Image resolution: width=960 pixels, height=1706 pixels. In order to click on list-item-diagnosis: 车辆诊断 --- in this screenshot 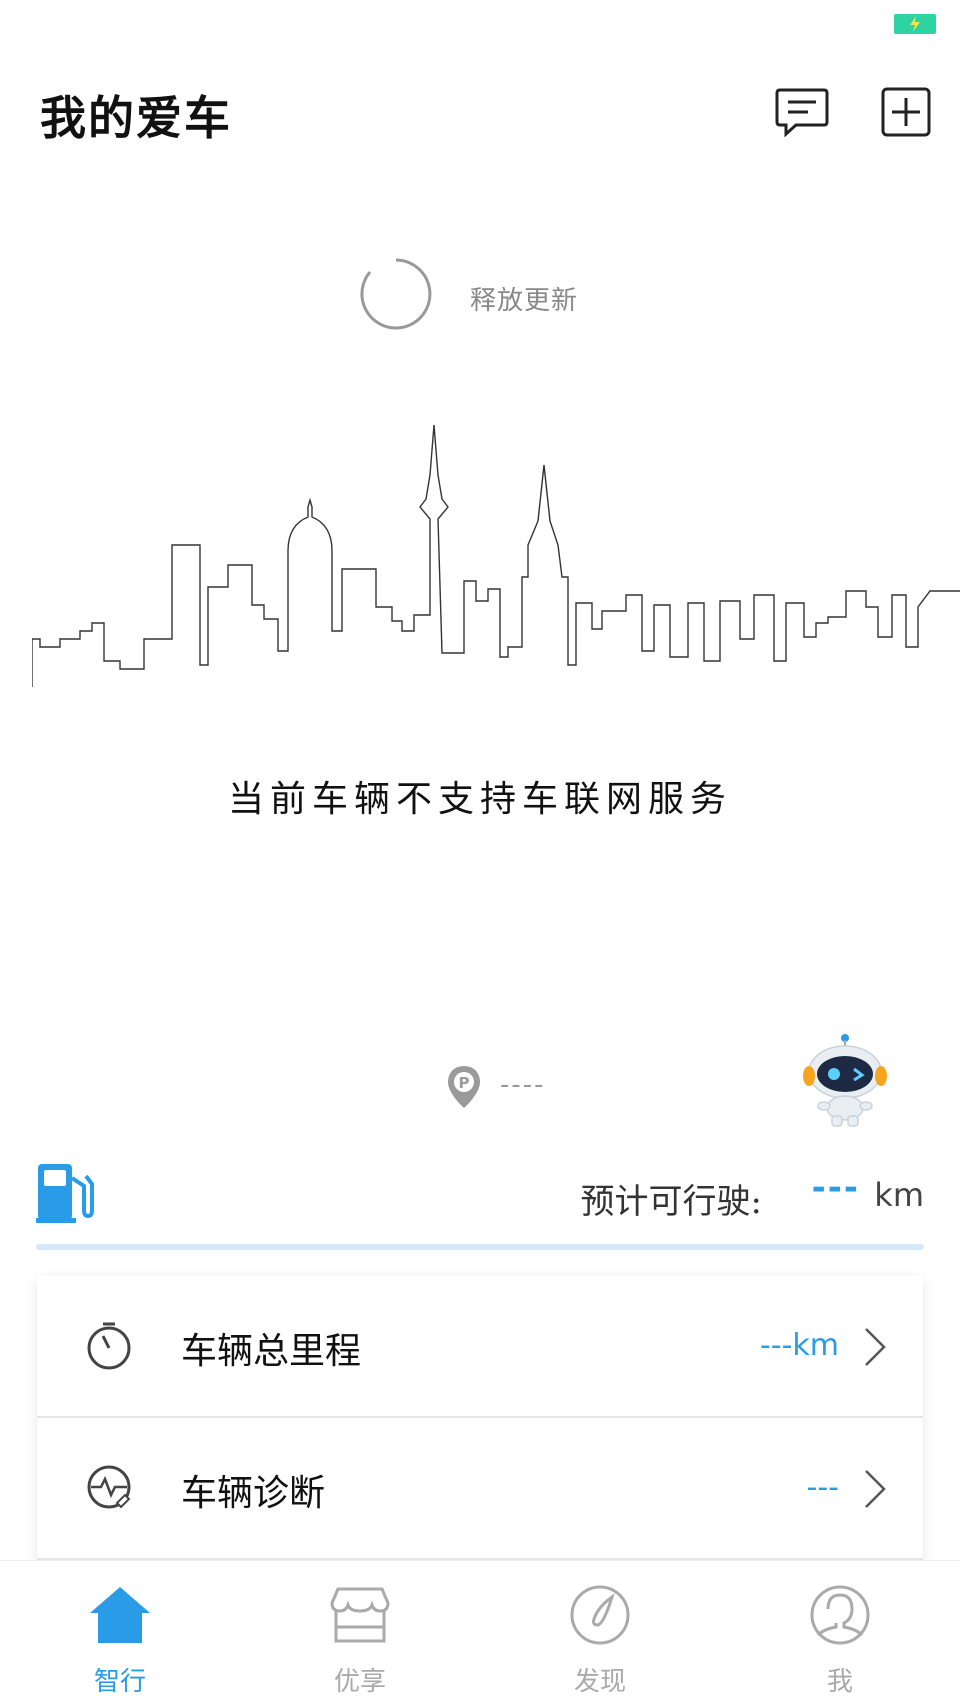, I will do `click(480, 1489)`.